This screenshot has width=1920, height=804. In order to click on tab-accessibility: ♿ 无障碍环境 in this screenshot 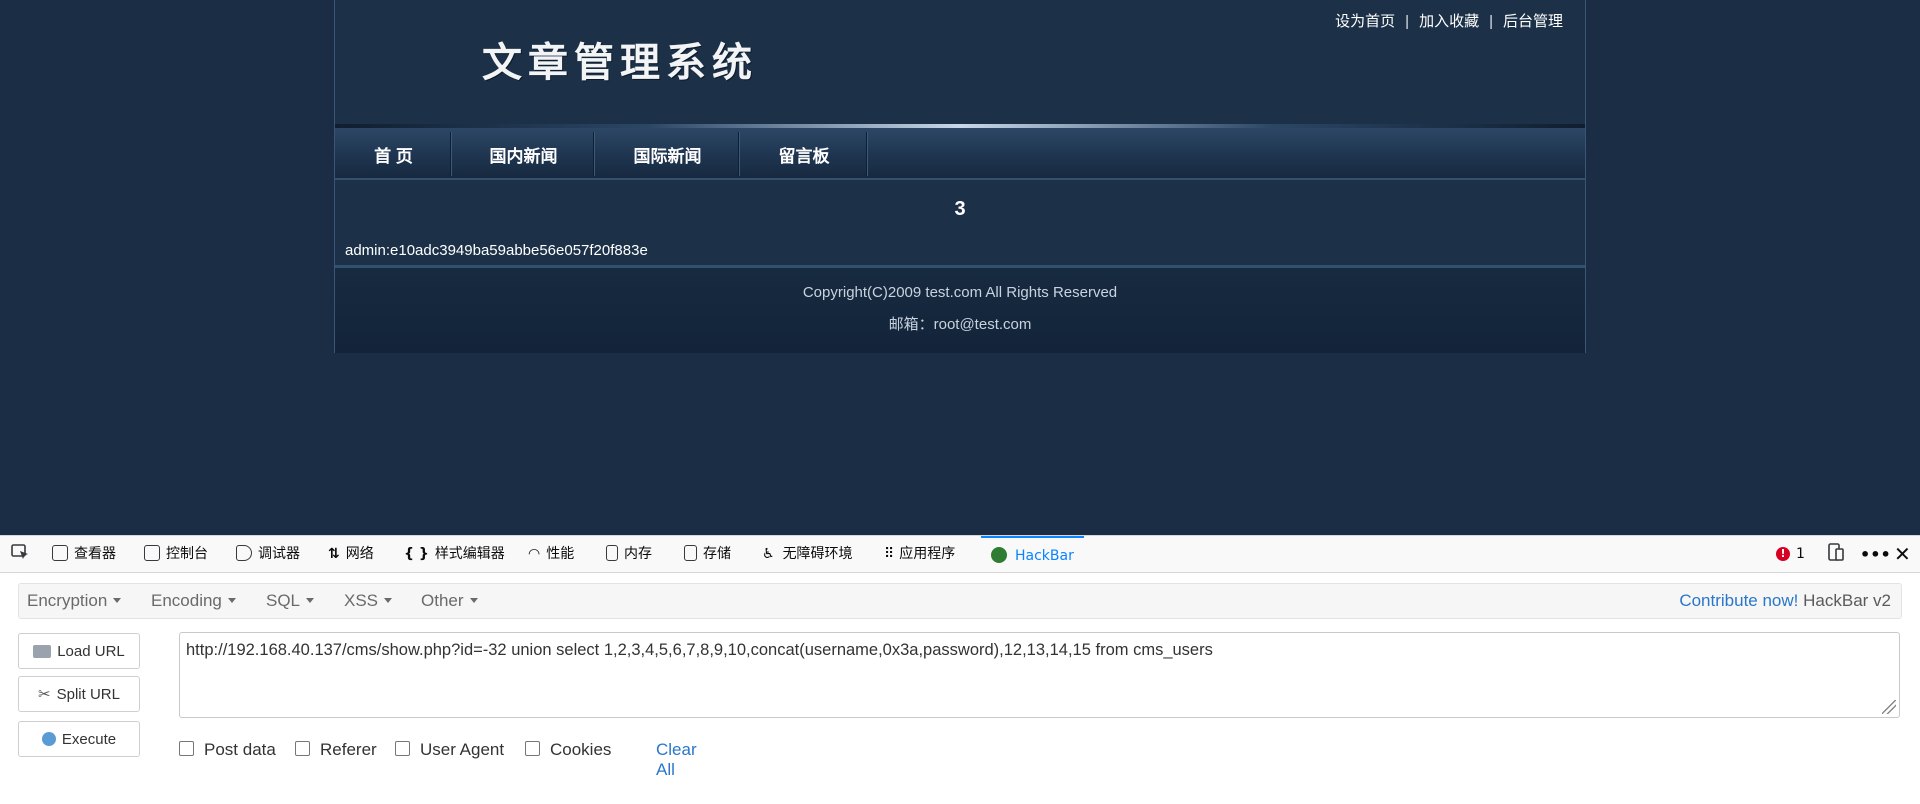, I will do `click(807, 554)`.